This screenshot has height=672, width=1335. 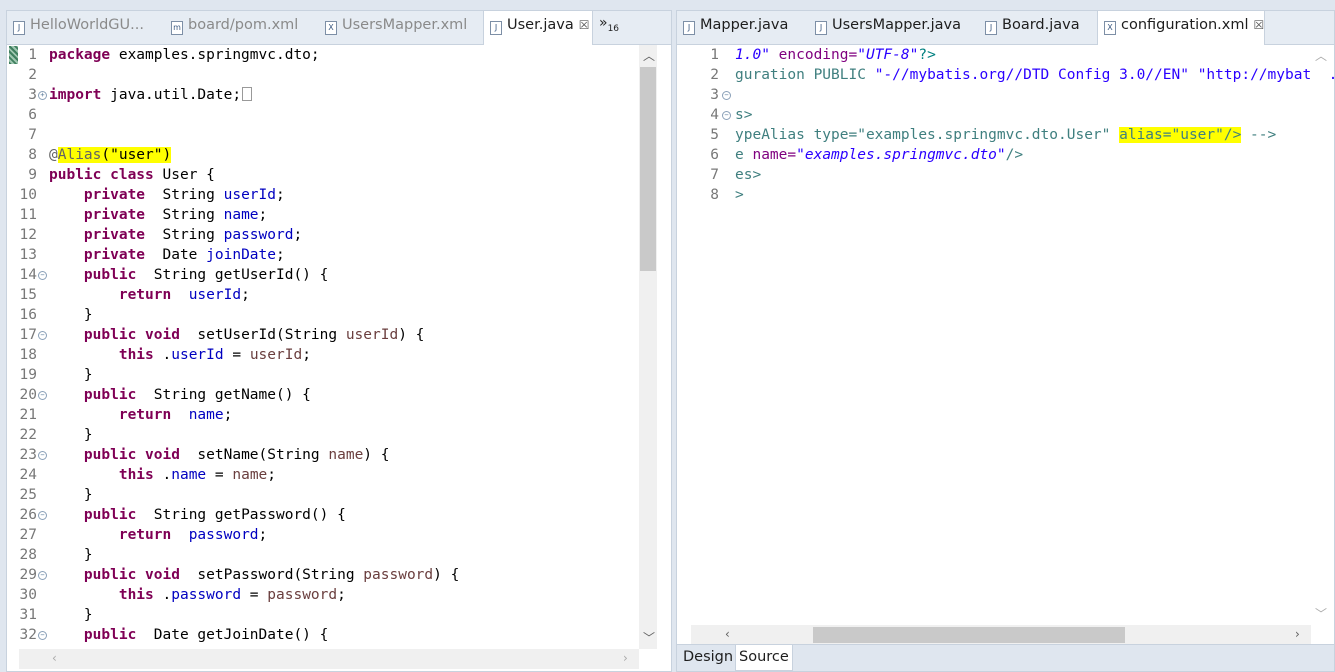 I want to click on maven-file-icon: m, so click(x=177, y=28).